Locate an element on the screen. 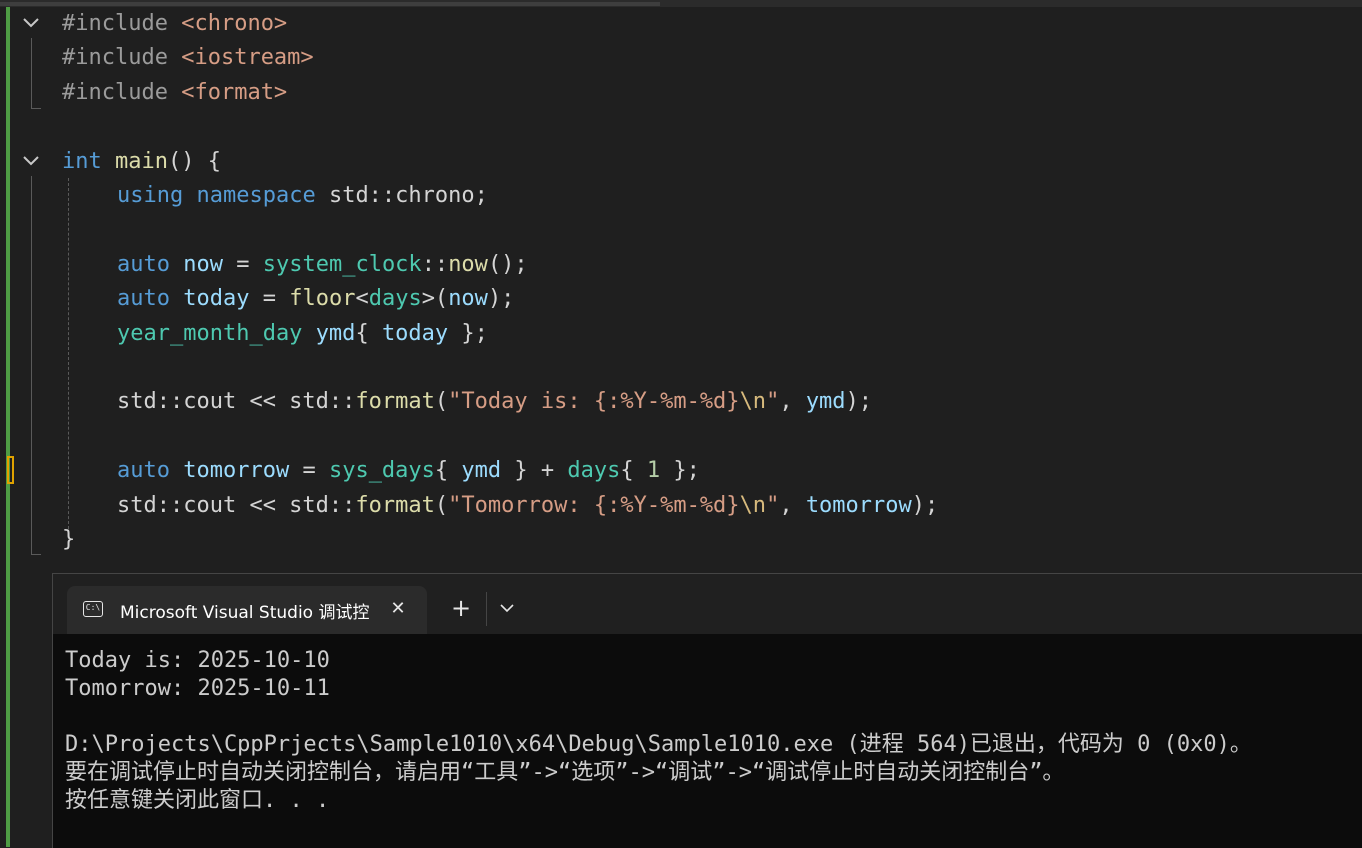 Image resolution: width=1362 pixels, height=848 pixels. fold-region-line is located at coordinates (31, 73).